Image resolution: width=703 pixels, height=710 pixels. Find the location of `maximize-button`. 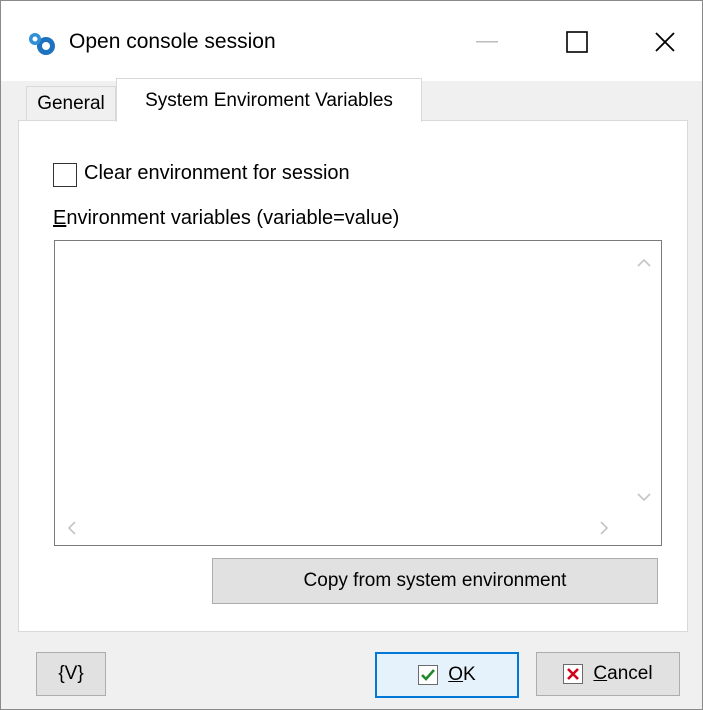

maximize-button is located at coordinates (577, 42).